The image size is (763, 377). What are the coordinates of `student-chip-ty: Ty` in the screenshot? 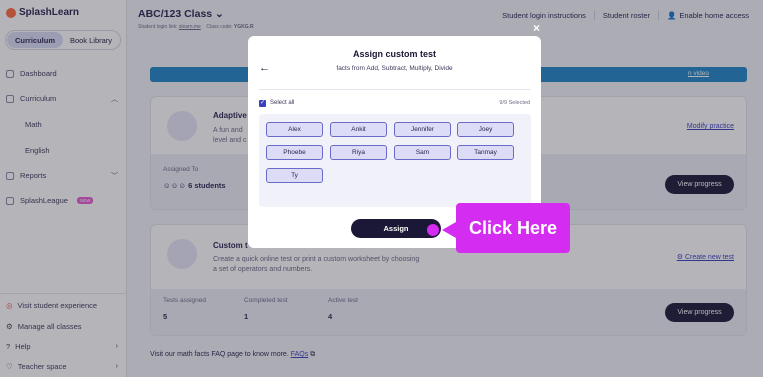 It's located at (294, 175).